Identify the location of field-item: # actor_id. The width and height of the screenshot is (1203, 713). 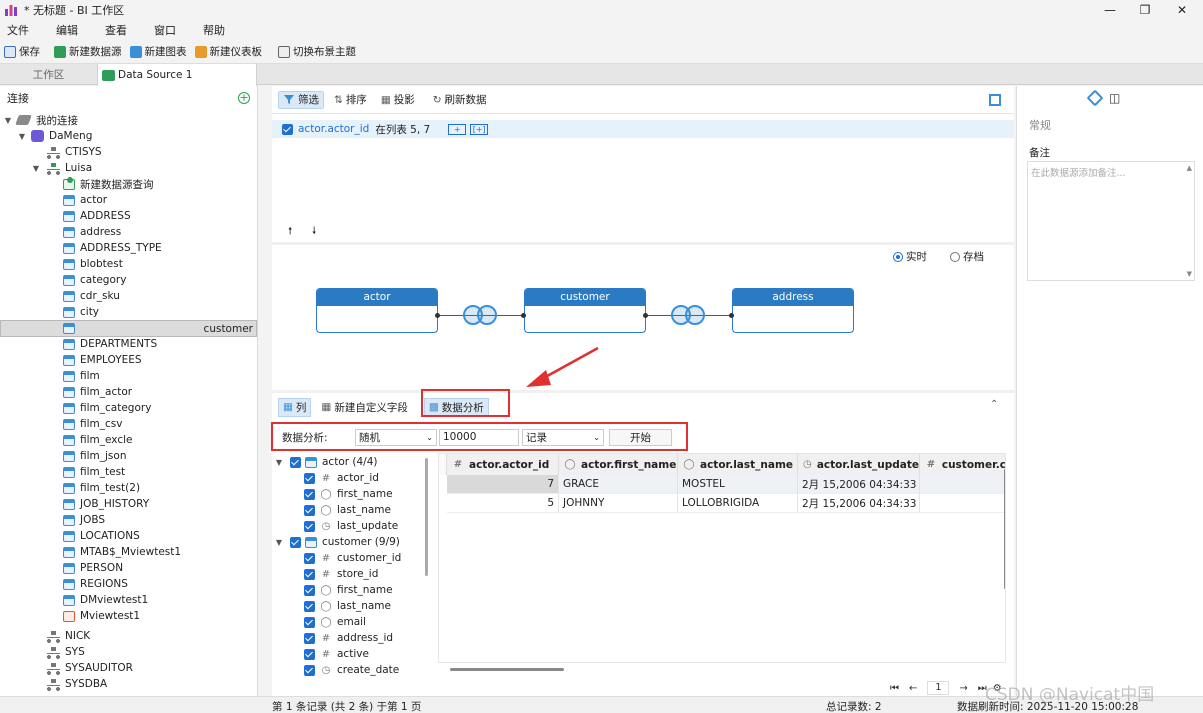
(341, 478).